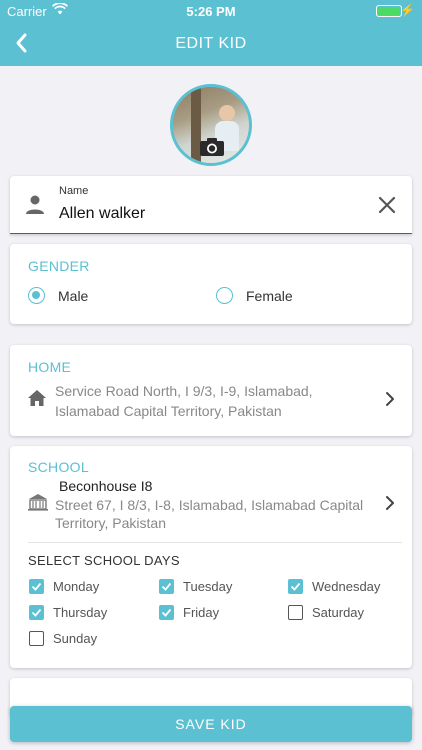  I want to click on day-thursday: Thursday, so click(84, 614).